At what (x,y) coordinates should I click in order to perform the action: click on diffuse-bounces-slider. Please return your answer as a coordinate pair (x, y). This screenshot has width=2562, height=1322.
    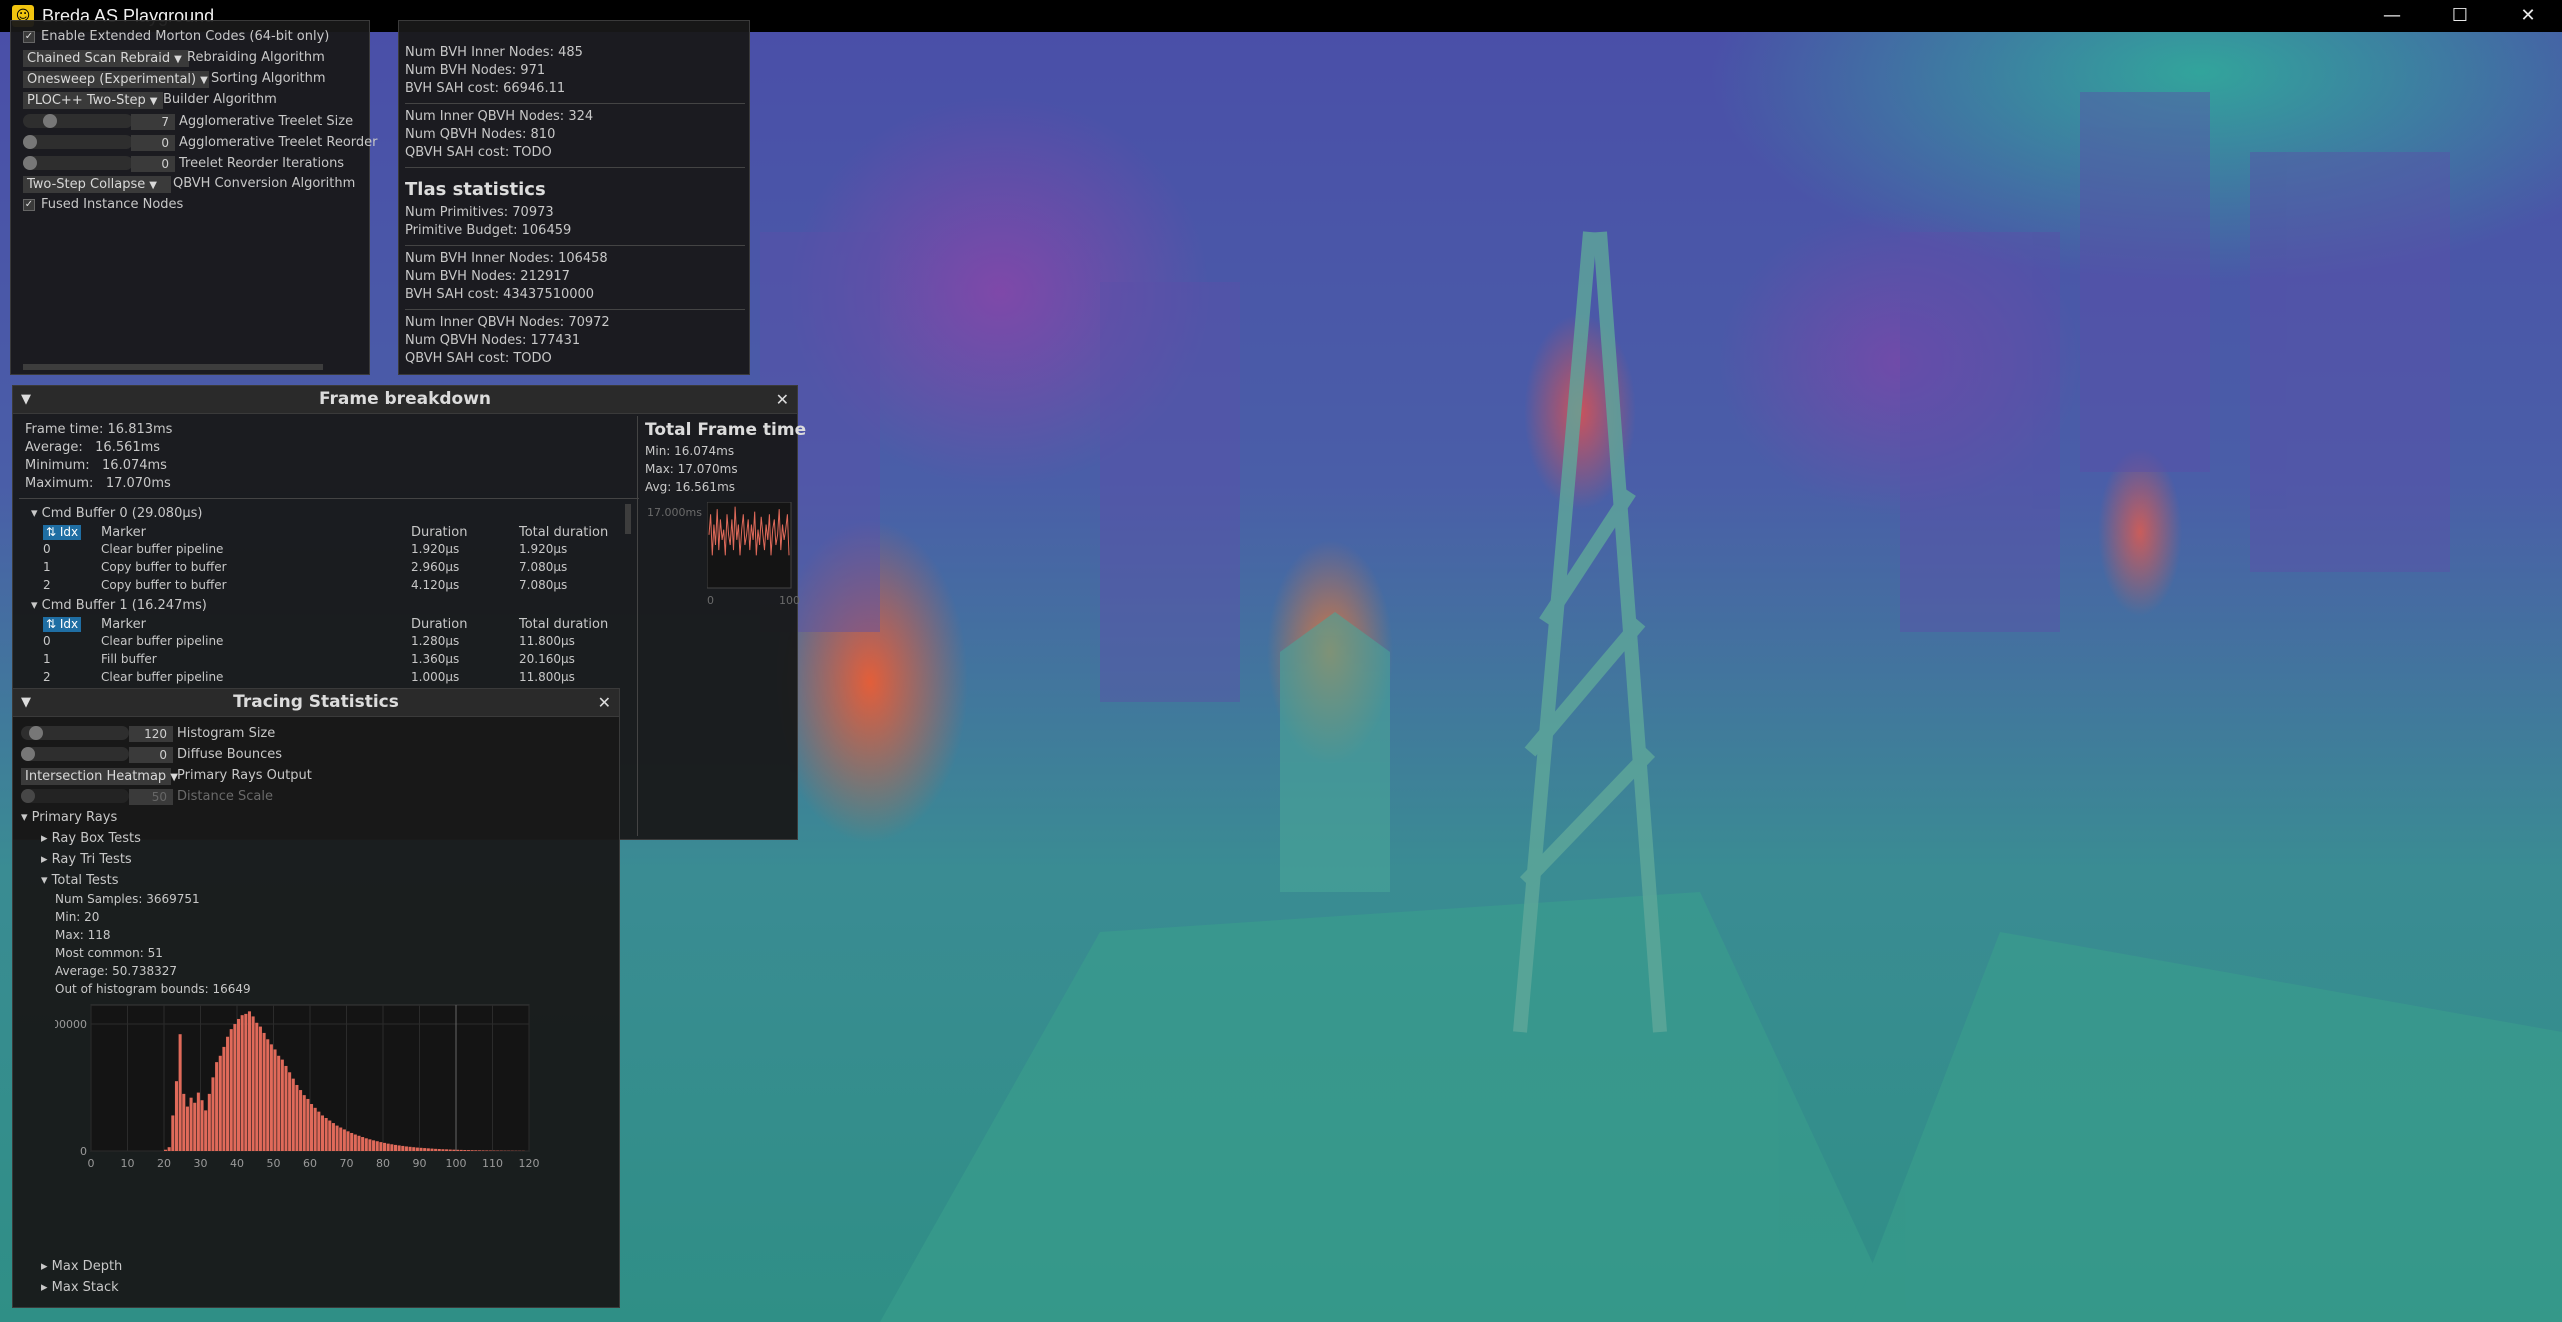
    Looking at the image, I should click on (75, 754).